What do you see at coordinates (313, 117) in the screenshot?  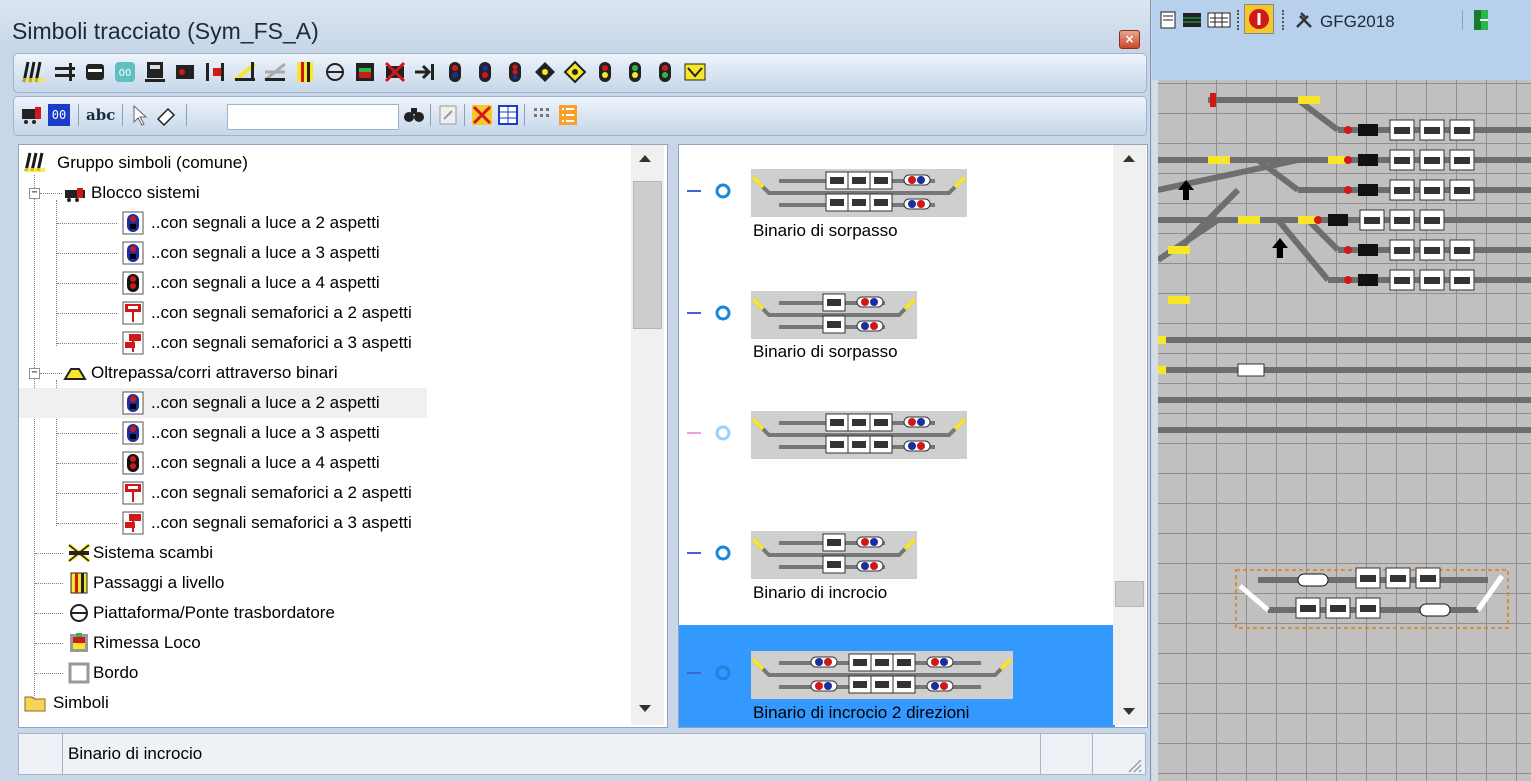 I see `search-input` at bounding box center [313, 117].